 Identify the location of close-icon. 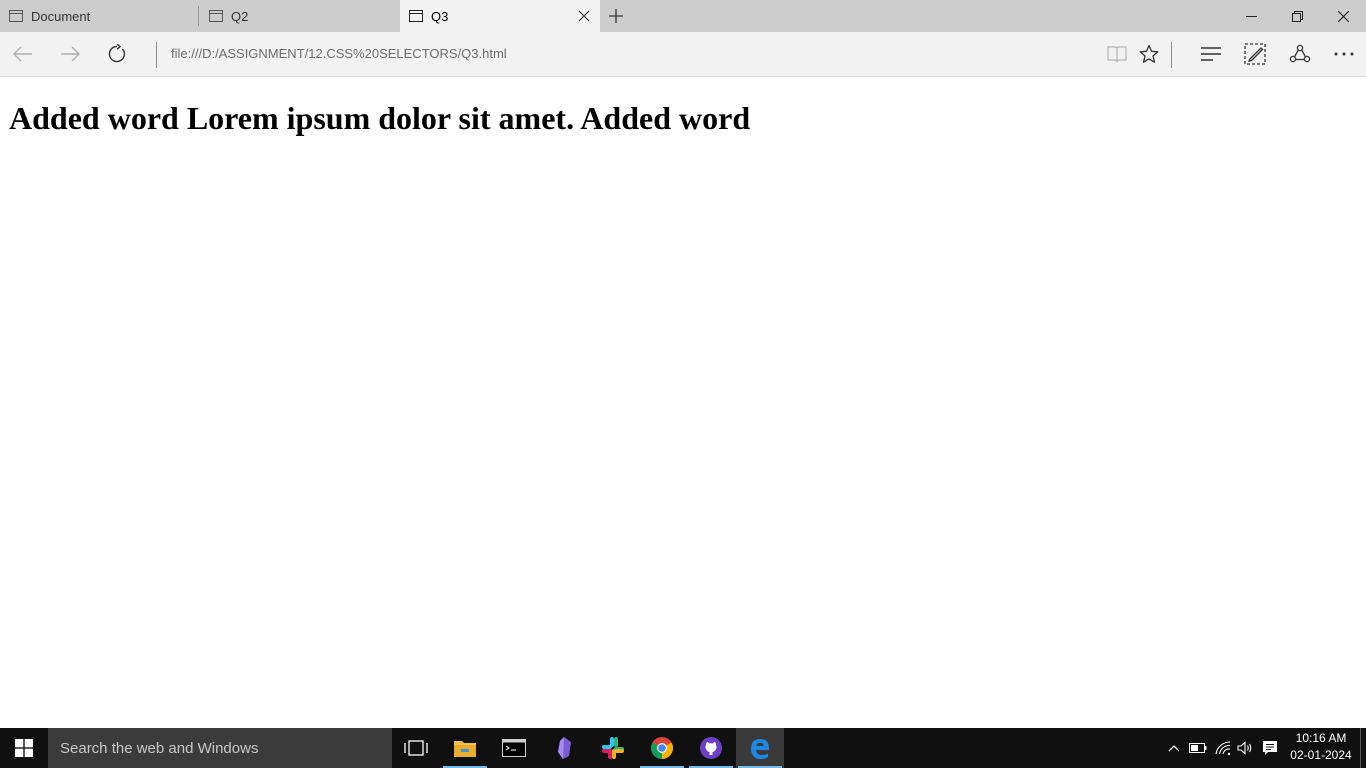
(1343, 16).